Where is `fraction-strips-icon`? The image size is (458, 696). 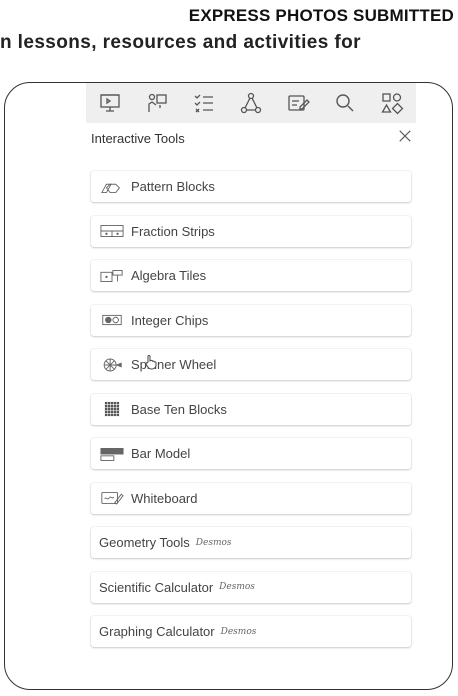 fraction-strips-icon is located at coordinates (112, 231).